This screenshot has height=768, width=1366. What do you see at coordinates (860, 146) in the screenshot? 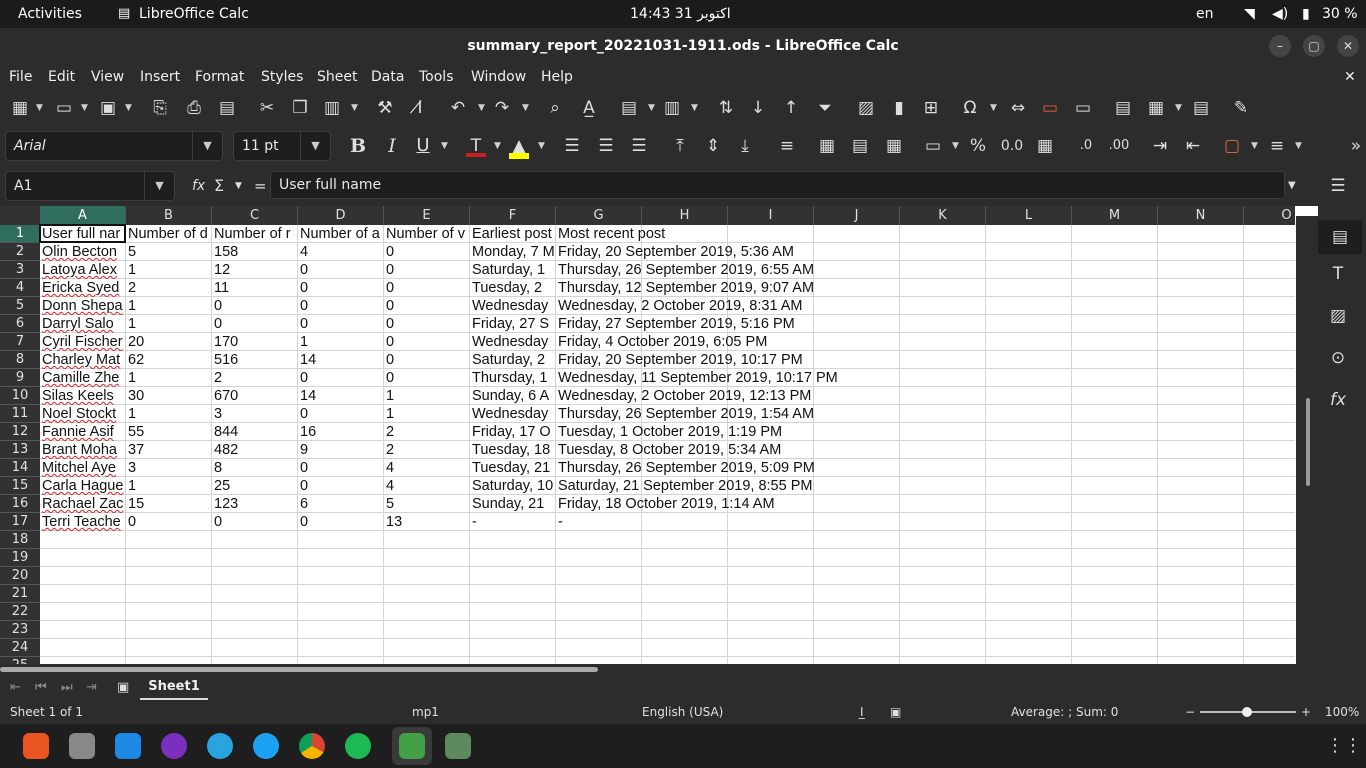
I see `merge-cells-icon: ▤` at bounding box center [860, 146].